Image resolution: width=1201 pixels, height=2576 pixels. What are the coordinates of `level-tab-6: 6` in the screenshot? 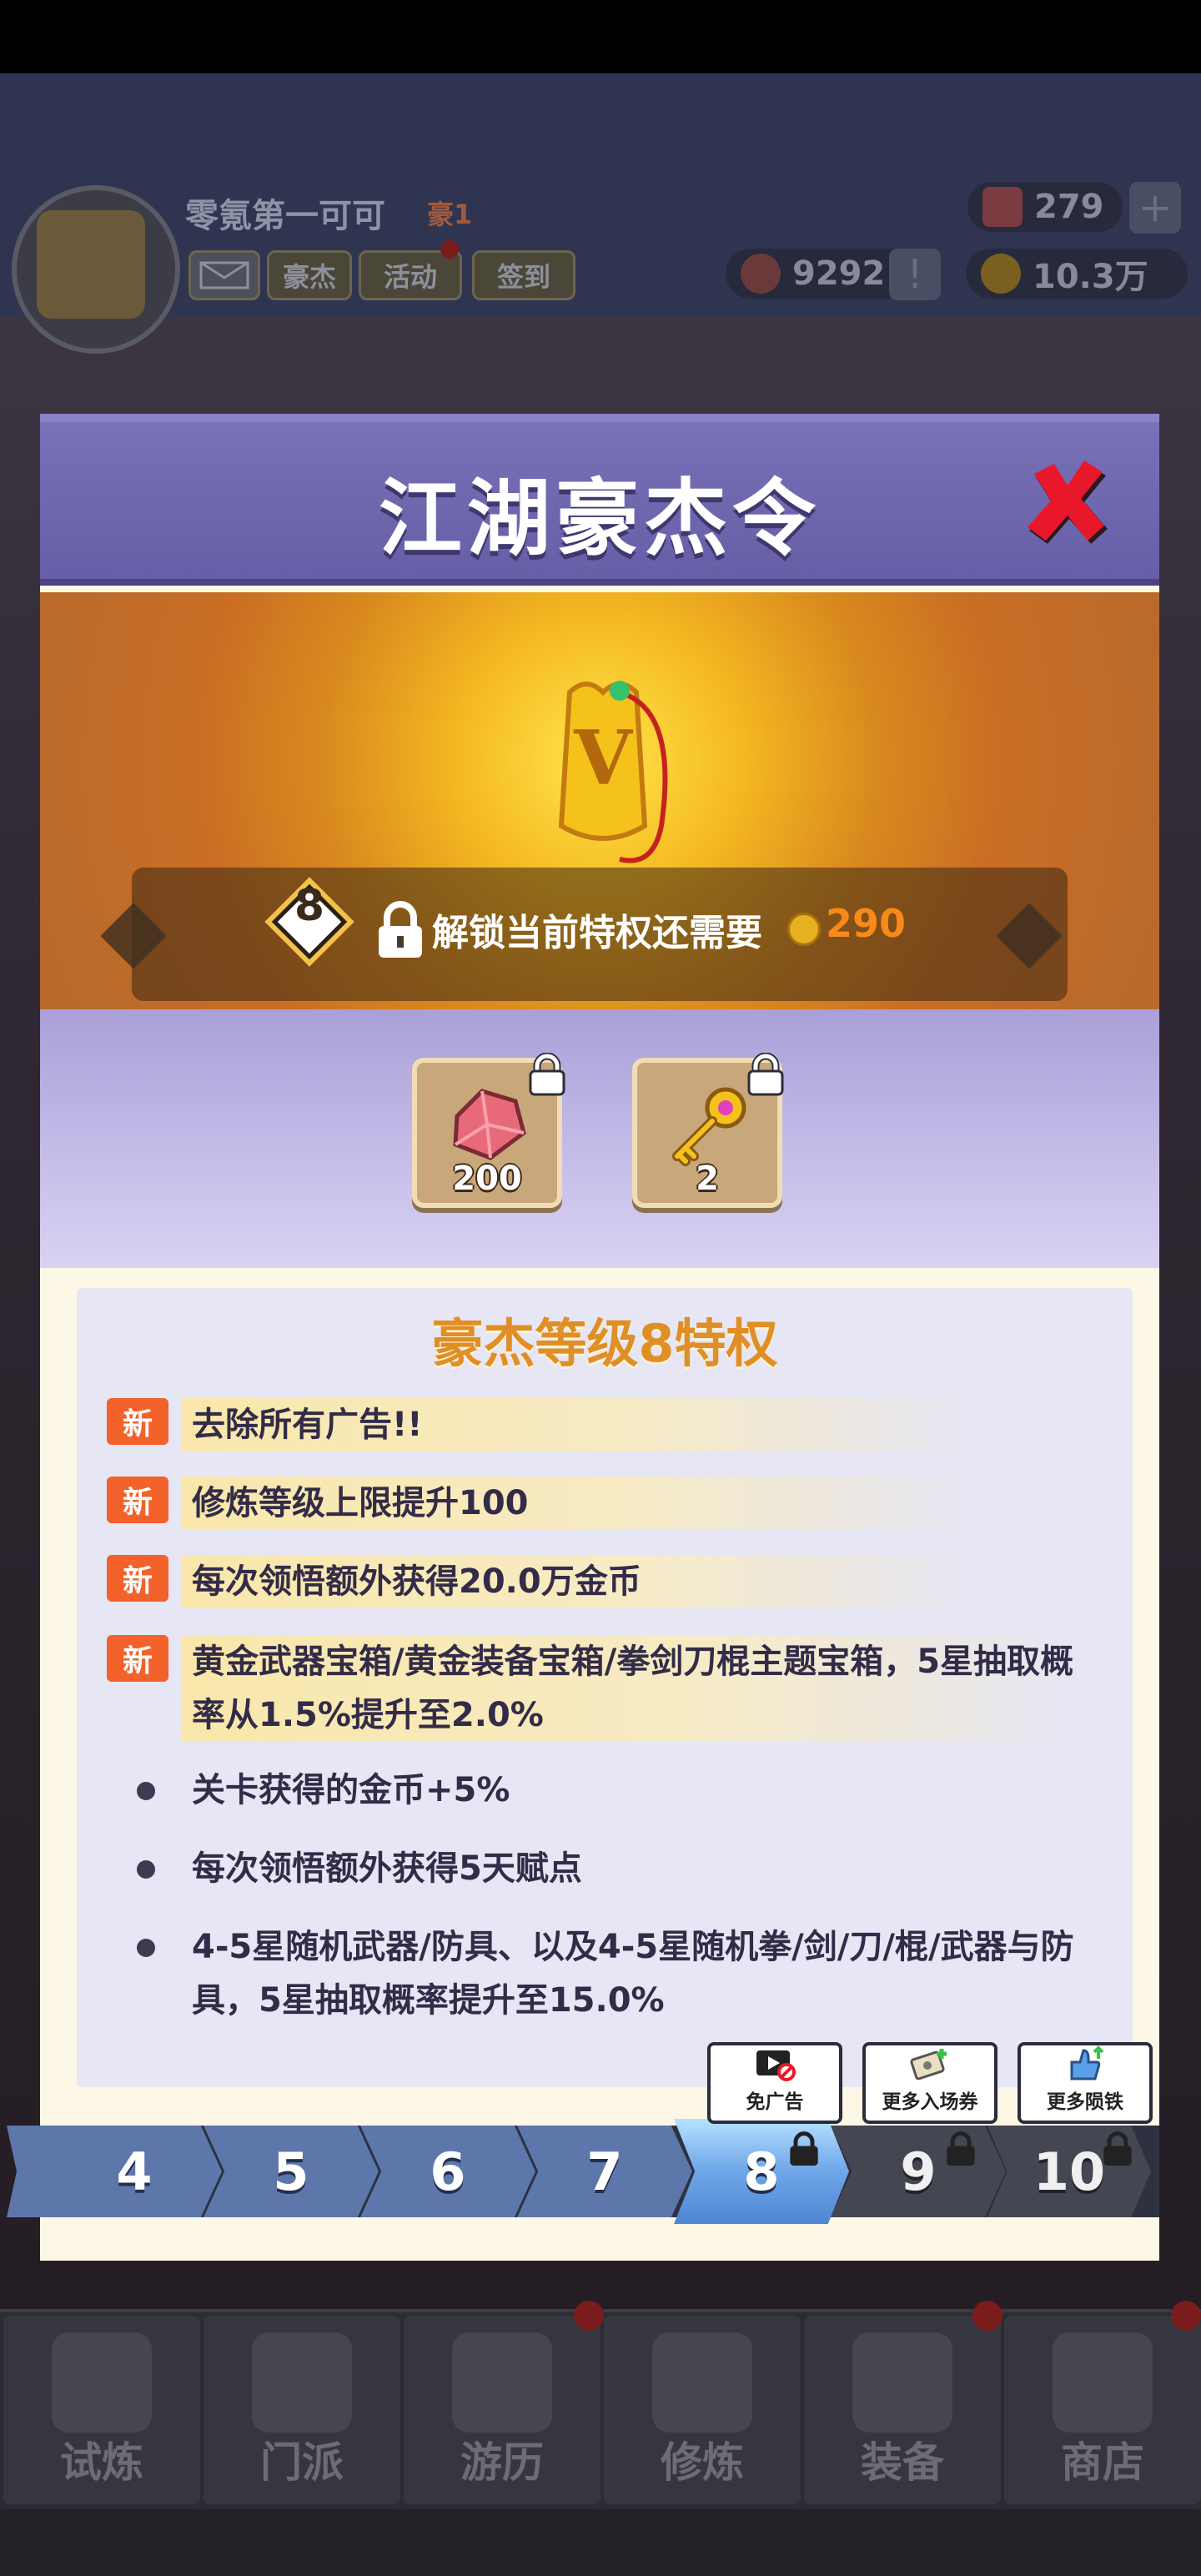 It's located at (448, 2171).